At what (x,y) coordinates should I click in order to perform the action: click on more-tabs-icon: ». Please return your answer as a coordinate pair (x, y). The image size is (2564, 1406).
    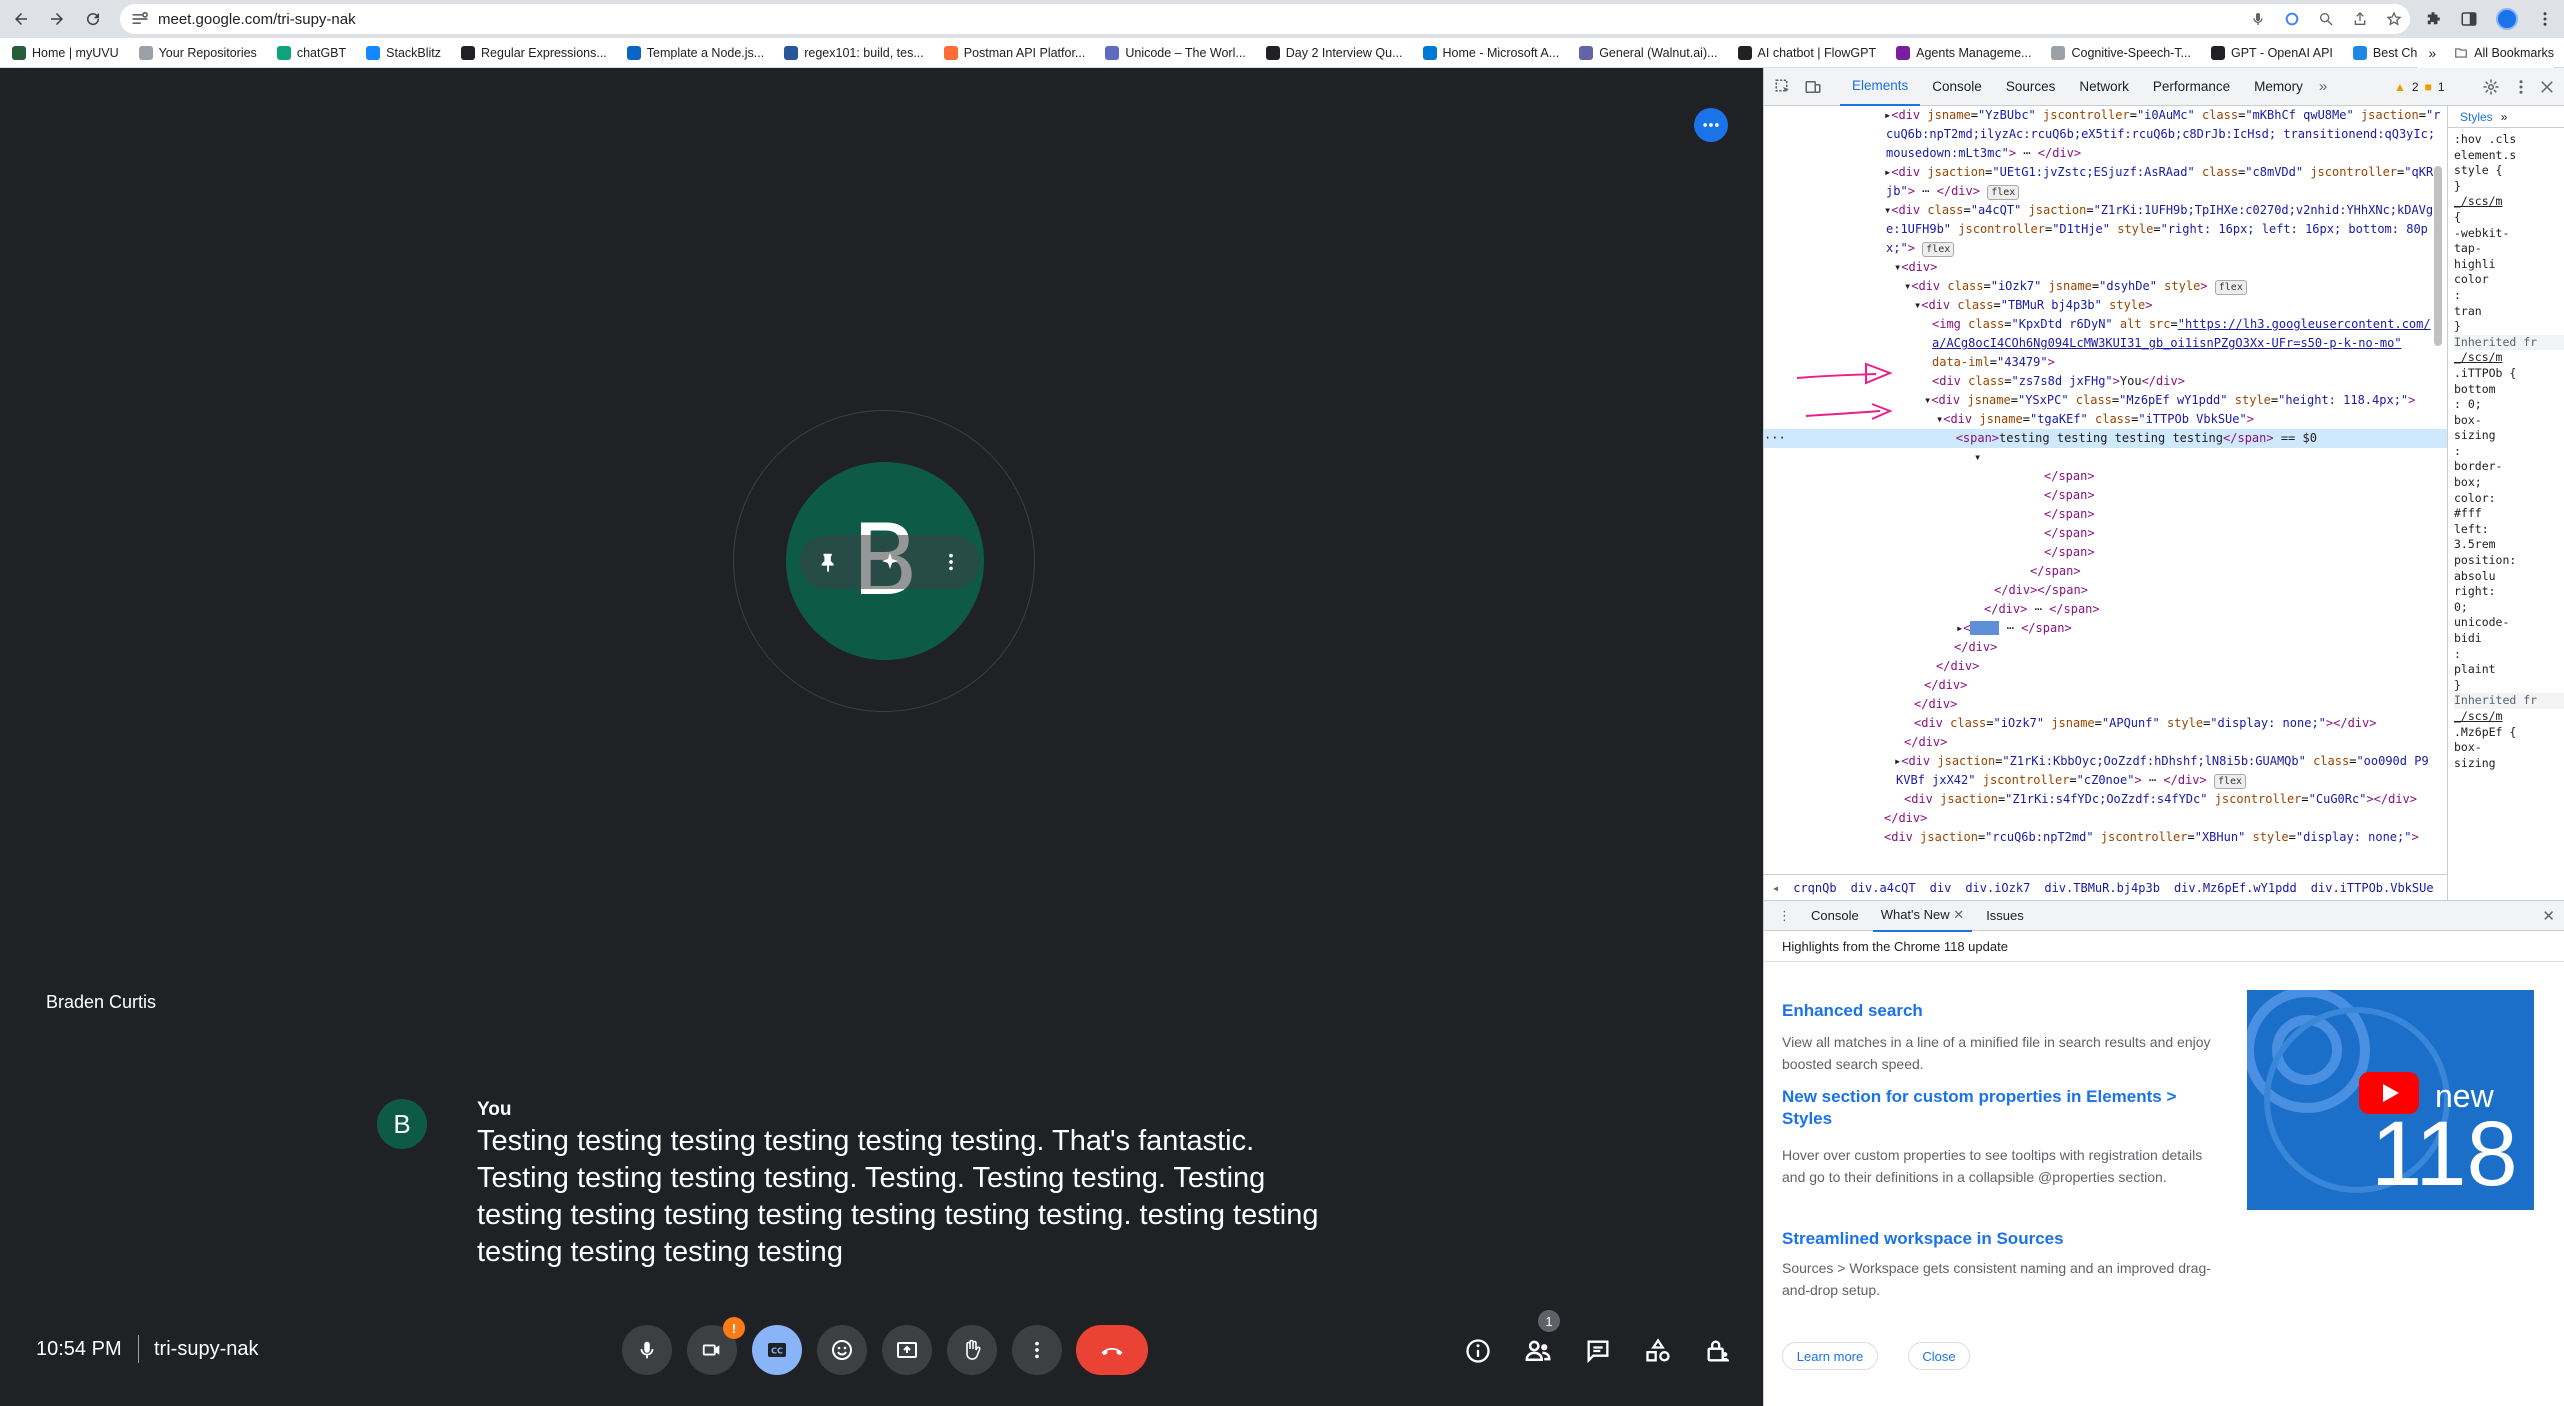
    Looking at the image, I should click on (2323, 86).